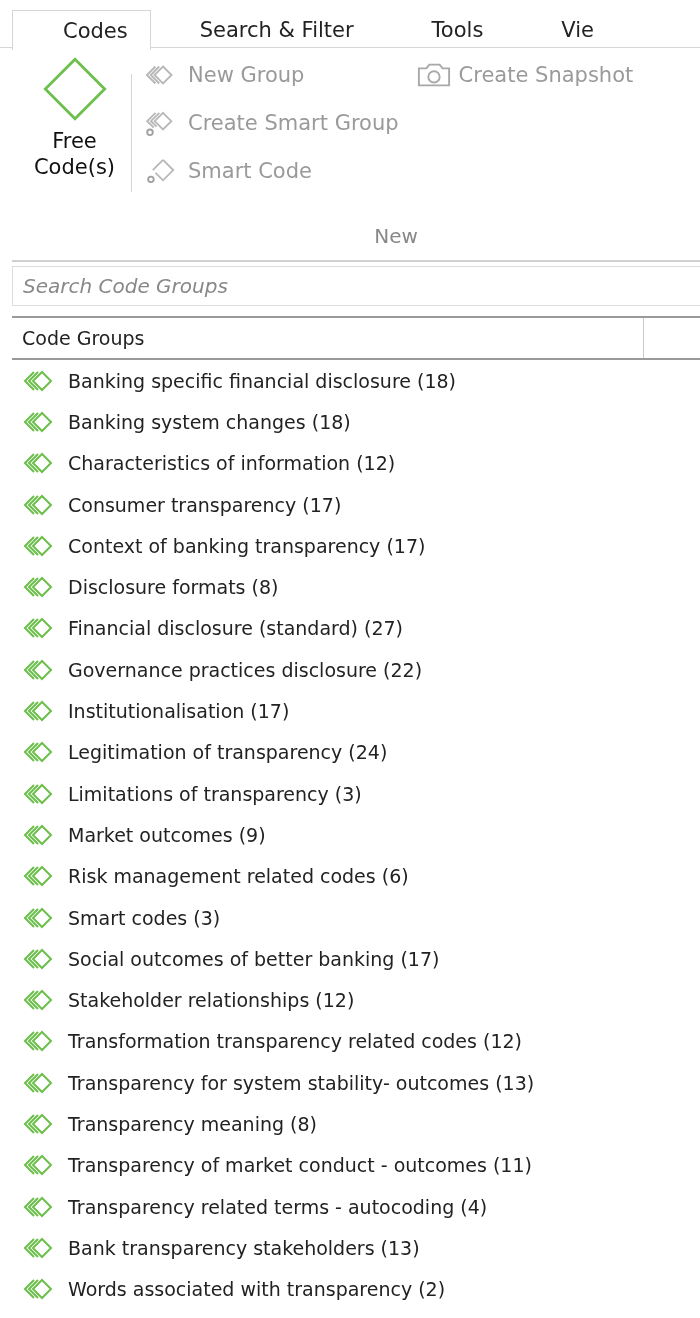  Describe the element at coordinates (356, 546) in the screenshot. I see `code-group-item: Context of banking transparency (17)` at that location.